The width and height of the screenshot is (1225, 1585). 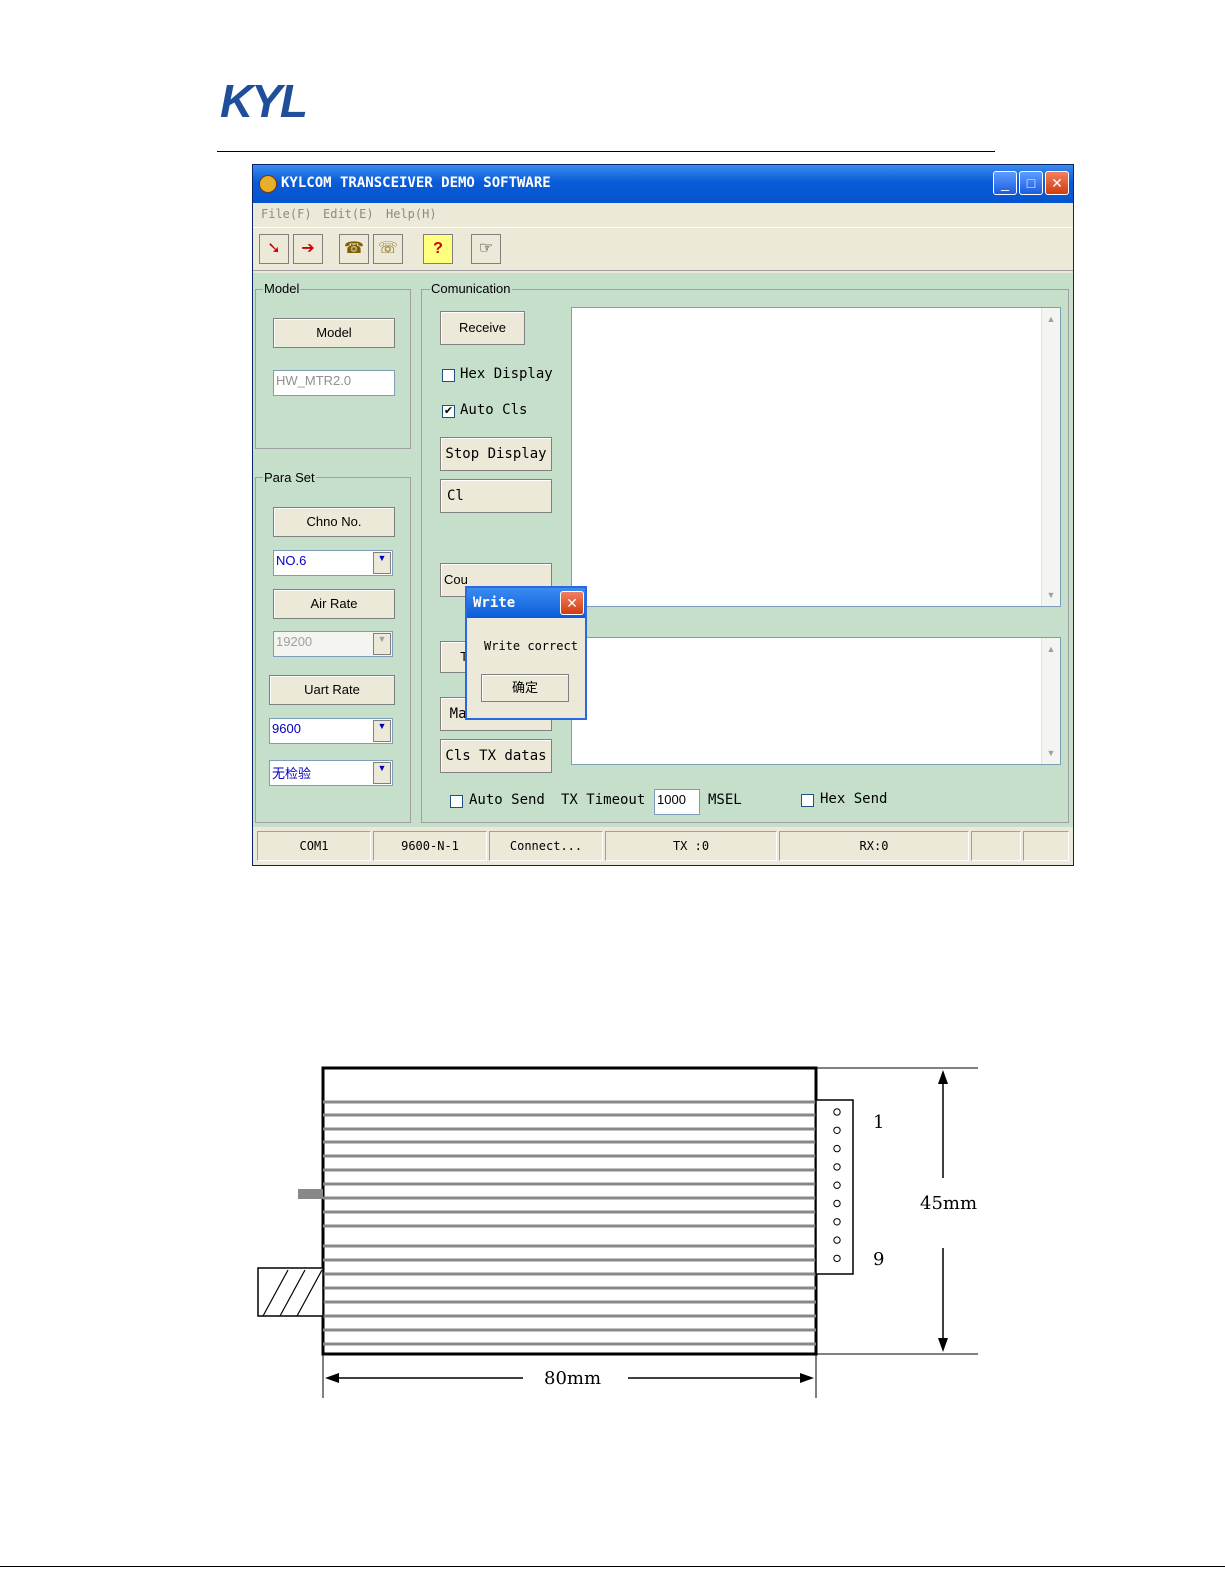 What do you see at coordinates (294, 641) in the screenshot?
I see `air-rate-value: 19200` at bounding box center [294, 641].